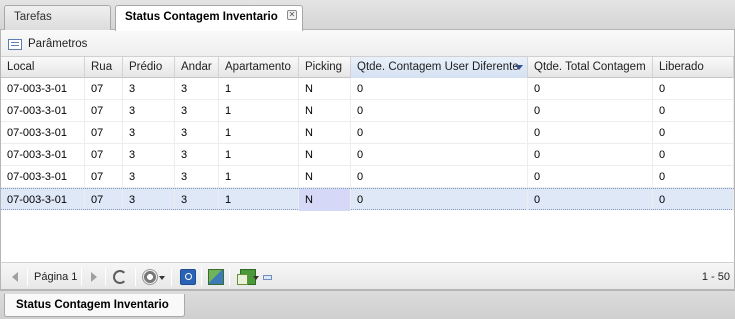 This screenshot has width=735, height=319. I want to click on next-page-icon, so click(94, 277).